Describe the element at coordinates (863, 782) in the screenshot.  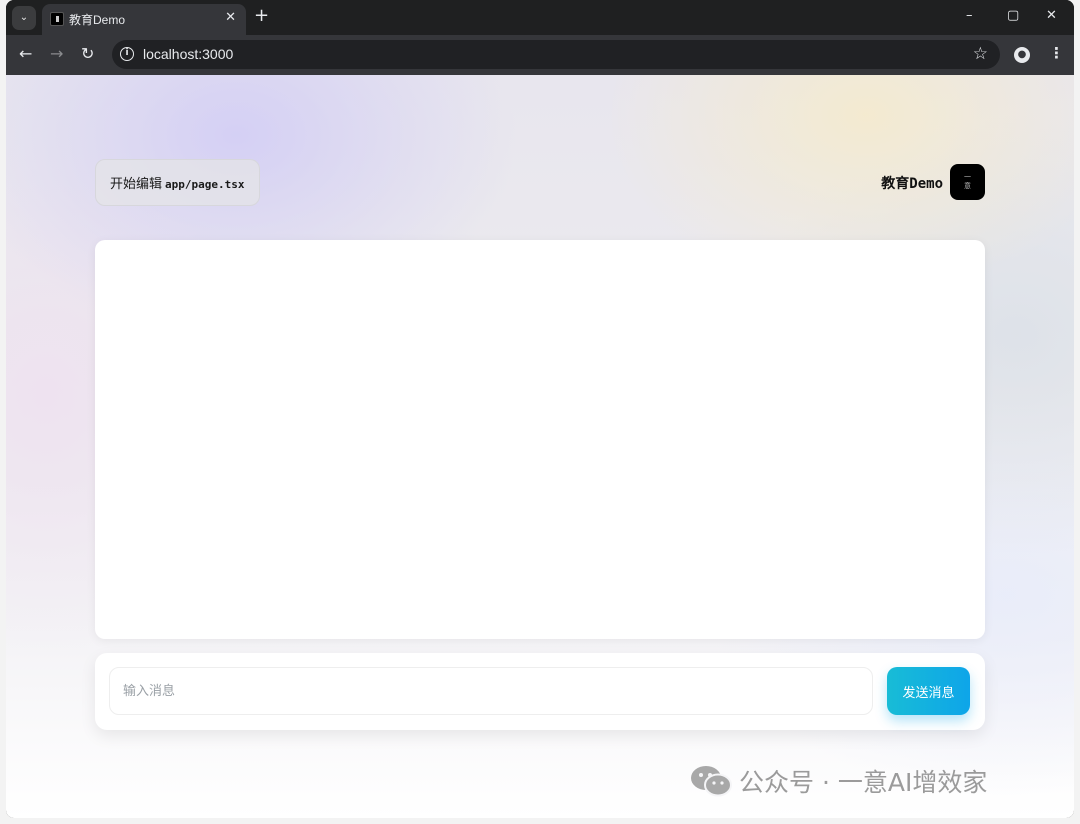
I see `watermark-text: 公众号 · 一意AI增效家` at that location.